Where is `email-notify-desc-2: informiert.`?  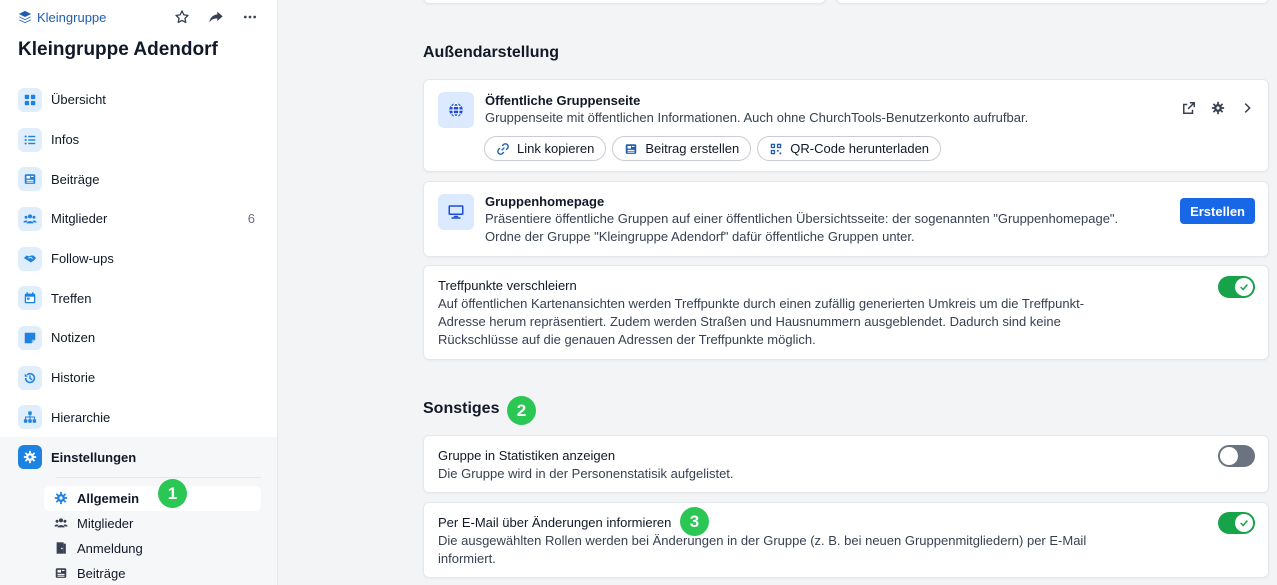
email-notify-desc-2: informiert. is located at coordinates (467, 558).